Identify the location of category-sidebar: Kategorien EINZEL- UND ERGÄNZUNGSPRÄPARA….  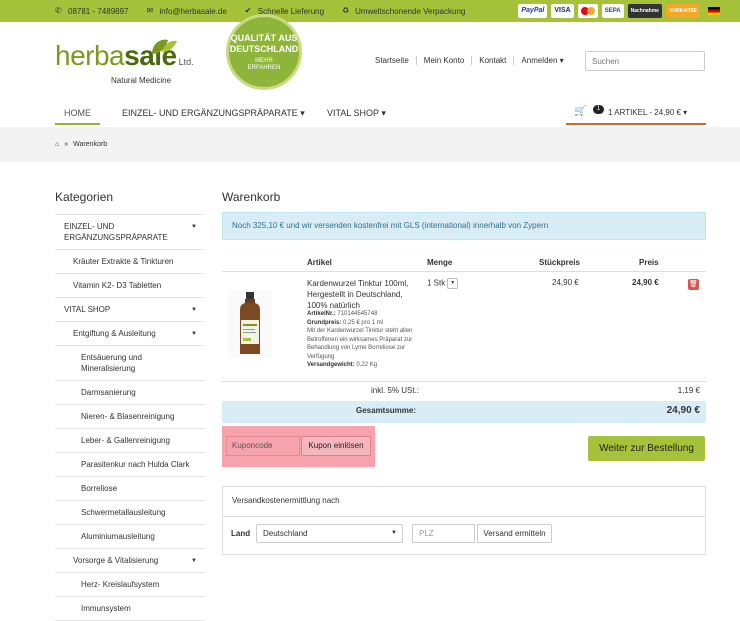
(130, 405).